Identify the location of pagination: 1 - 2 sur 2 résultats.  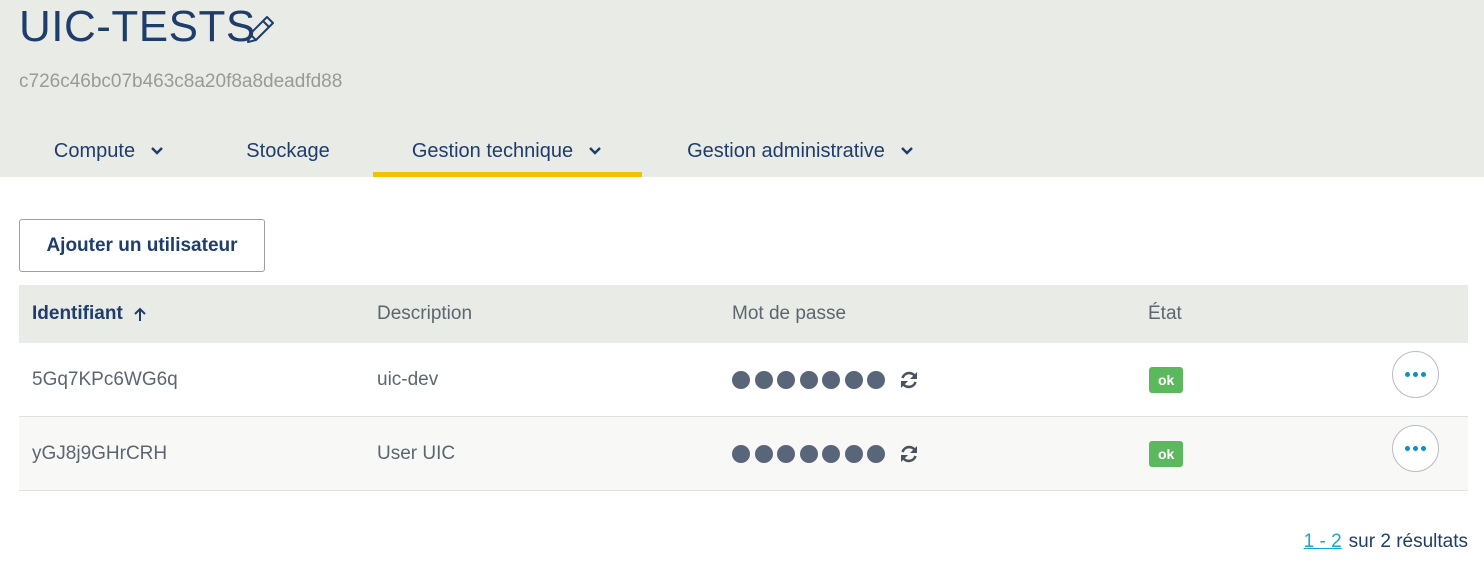
(1386, 542).